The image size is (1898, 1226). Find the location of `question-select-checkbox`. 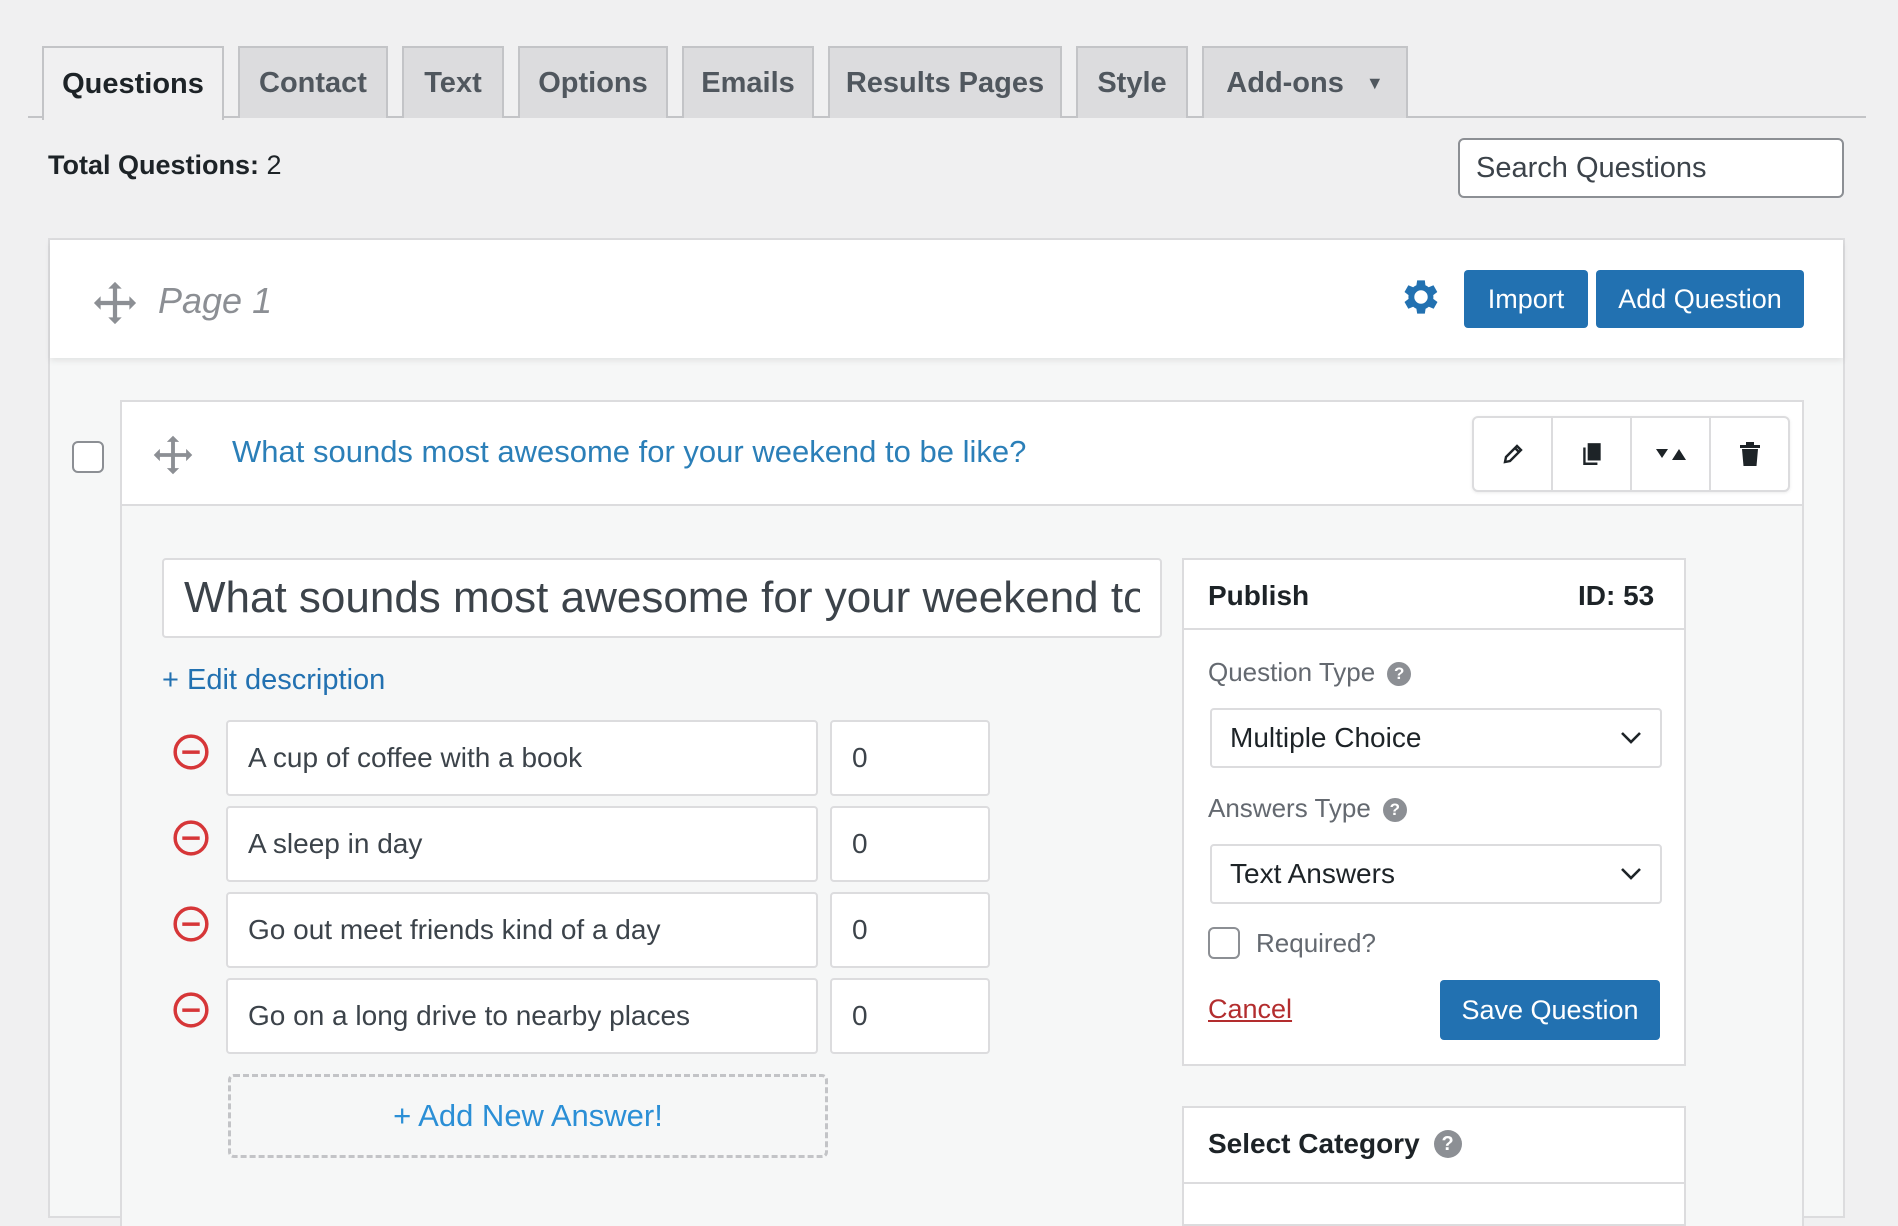

question-select-checkbox is located at coordinates (88, 457).